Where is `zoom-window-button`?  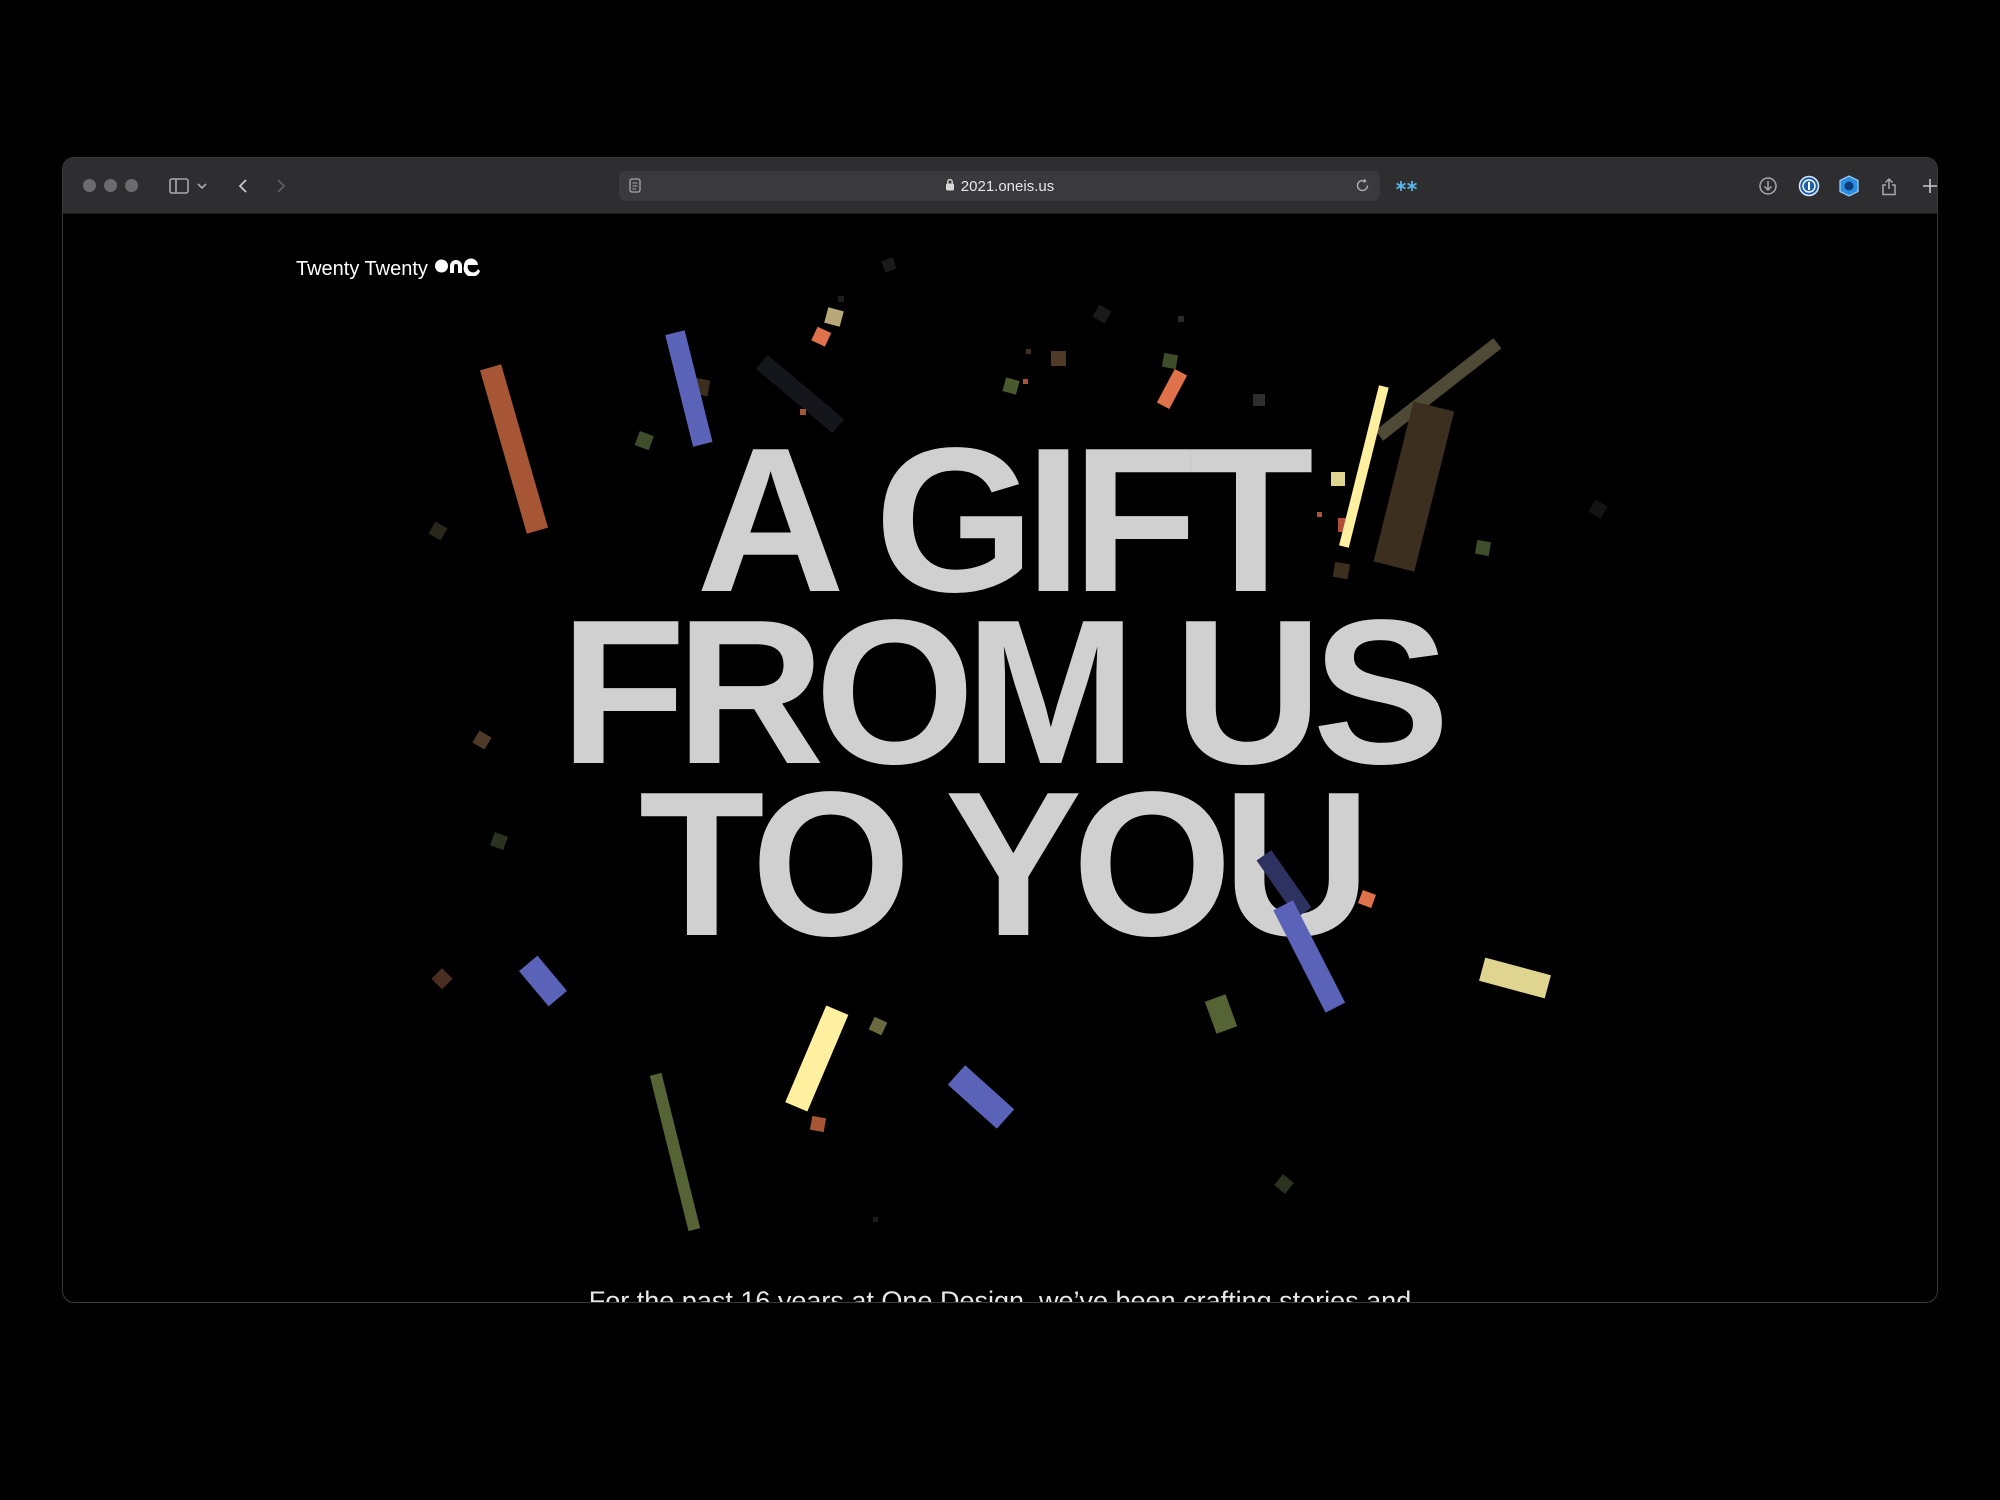 zoom-window-button is located at coordinates (131, 185).